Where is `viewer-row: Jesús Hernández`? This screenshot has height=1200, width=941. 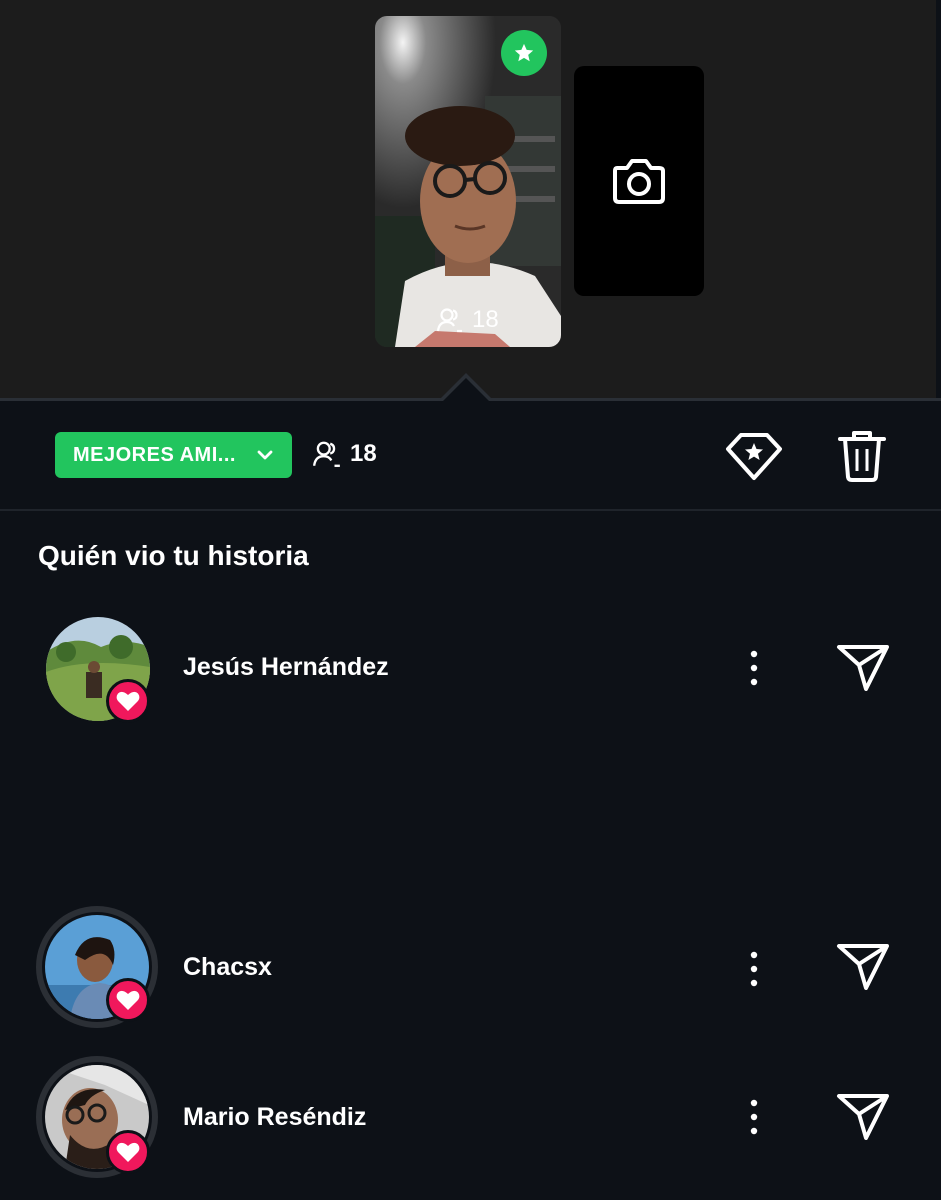
viewer-row: Jesús Hernández is located at coordinates (470, 668).